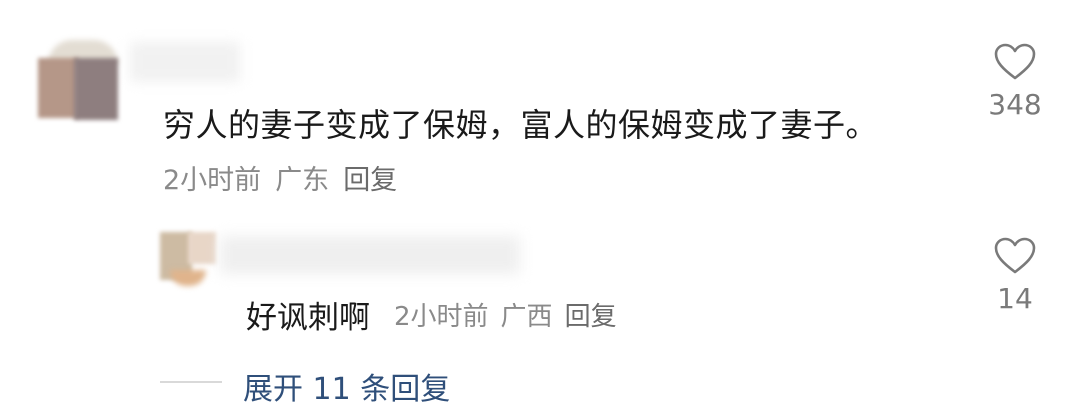 The width and height of the screenshot is (1080, 416). I want to click on like-button: 348, so click(1015, 81).